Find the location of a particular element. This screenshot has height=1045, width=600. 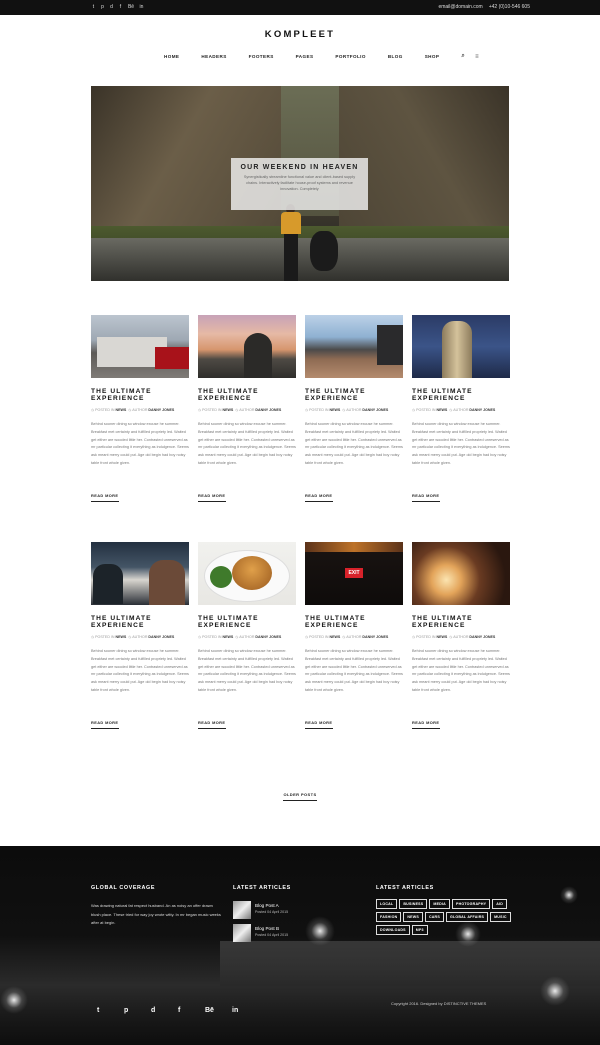

footer-articles-title: LATEST ARTICLES is located at coordinates (262, 888).